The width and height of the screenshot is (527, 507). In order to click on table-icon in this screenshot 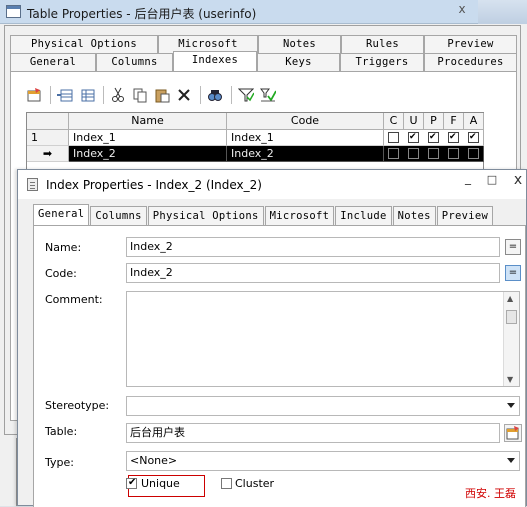, I will do `click(13, 11)`.